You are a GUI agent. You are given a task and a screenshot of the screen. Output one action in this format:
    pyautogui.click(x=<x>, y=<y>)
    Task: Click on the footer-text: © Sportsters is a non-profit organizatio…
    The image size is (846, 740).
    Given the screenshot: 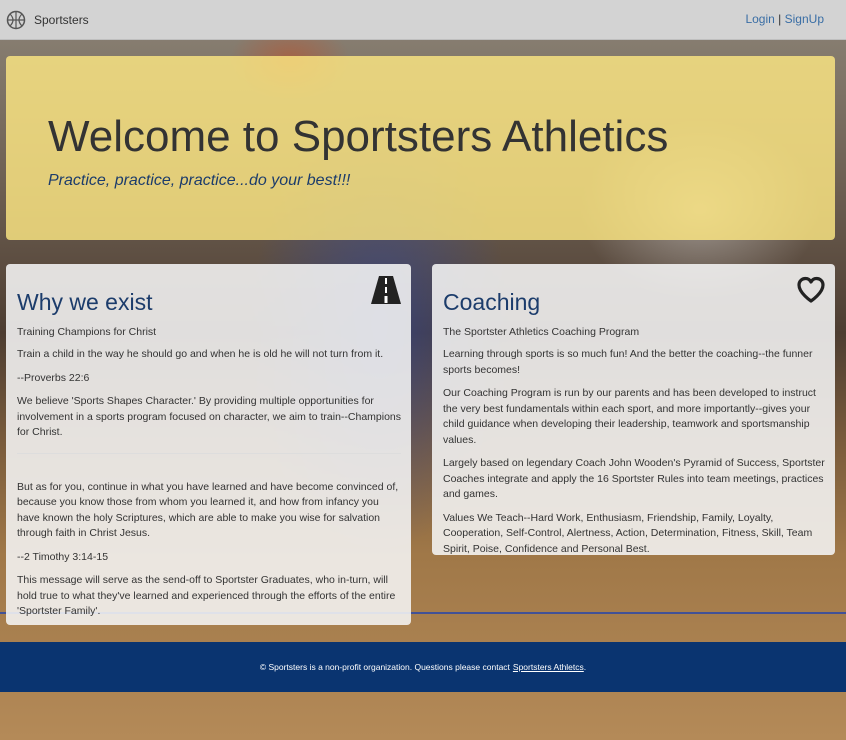 What is the action you would take?
    pyautogui.click(x=384, y=667)
    